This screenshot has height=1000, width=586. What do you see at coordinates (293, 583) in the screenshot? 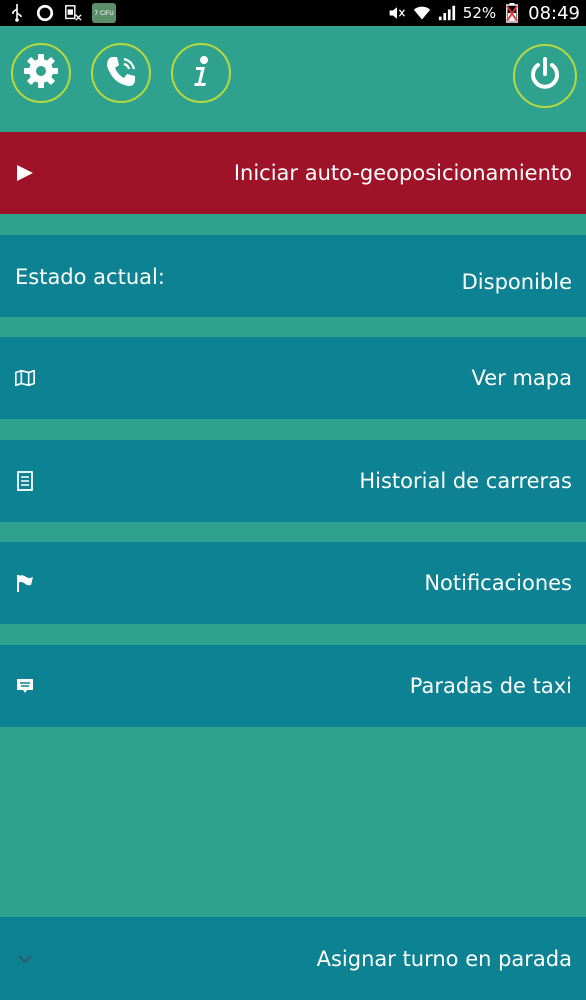
I see `notifications-button: Notificaciones` at bounding box center [293, 583].